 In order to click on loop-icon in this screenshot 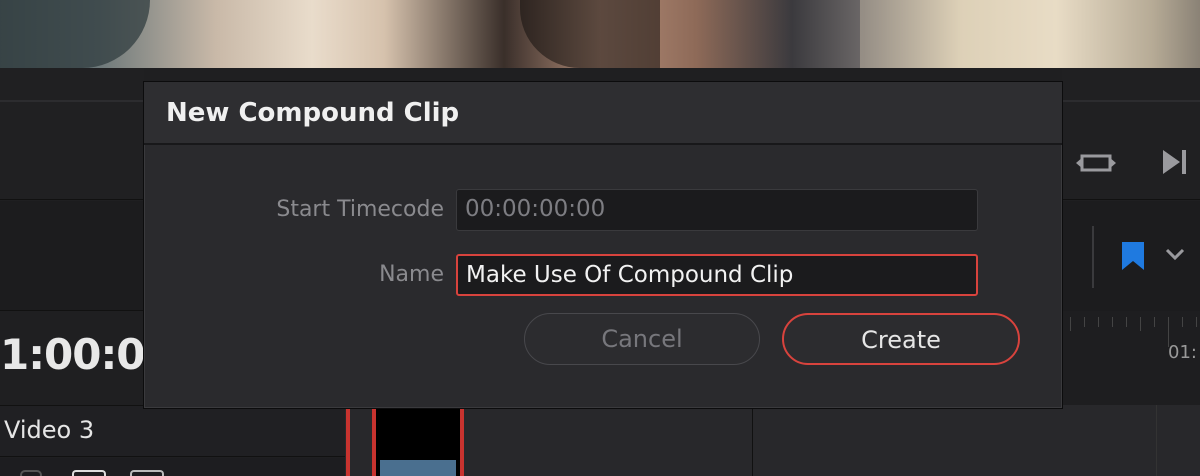, I will do `click(1096, 163)`.